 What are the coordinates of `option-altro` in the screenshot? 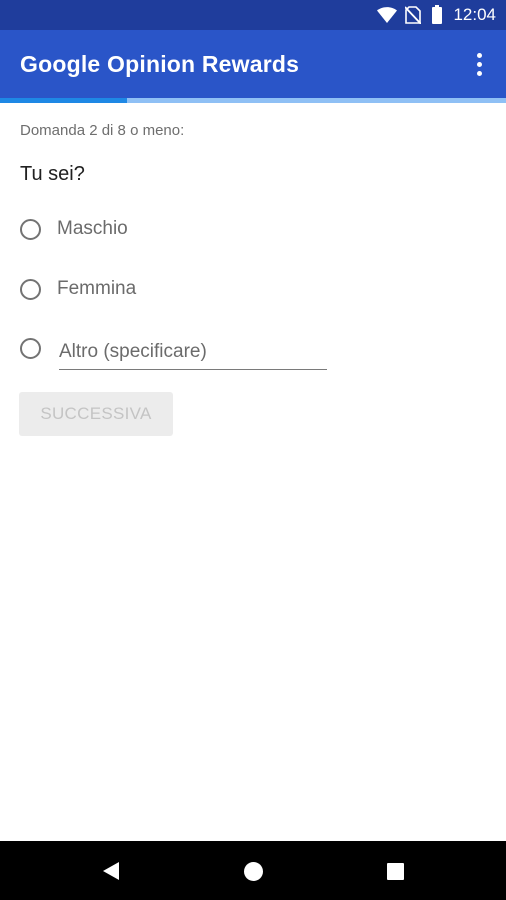 It's located at (30, 348).